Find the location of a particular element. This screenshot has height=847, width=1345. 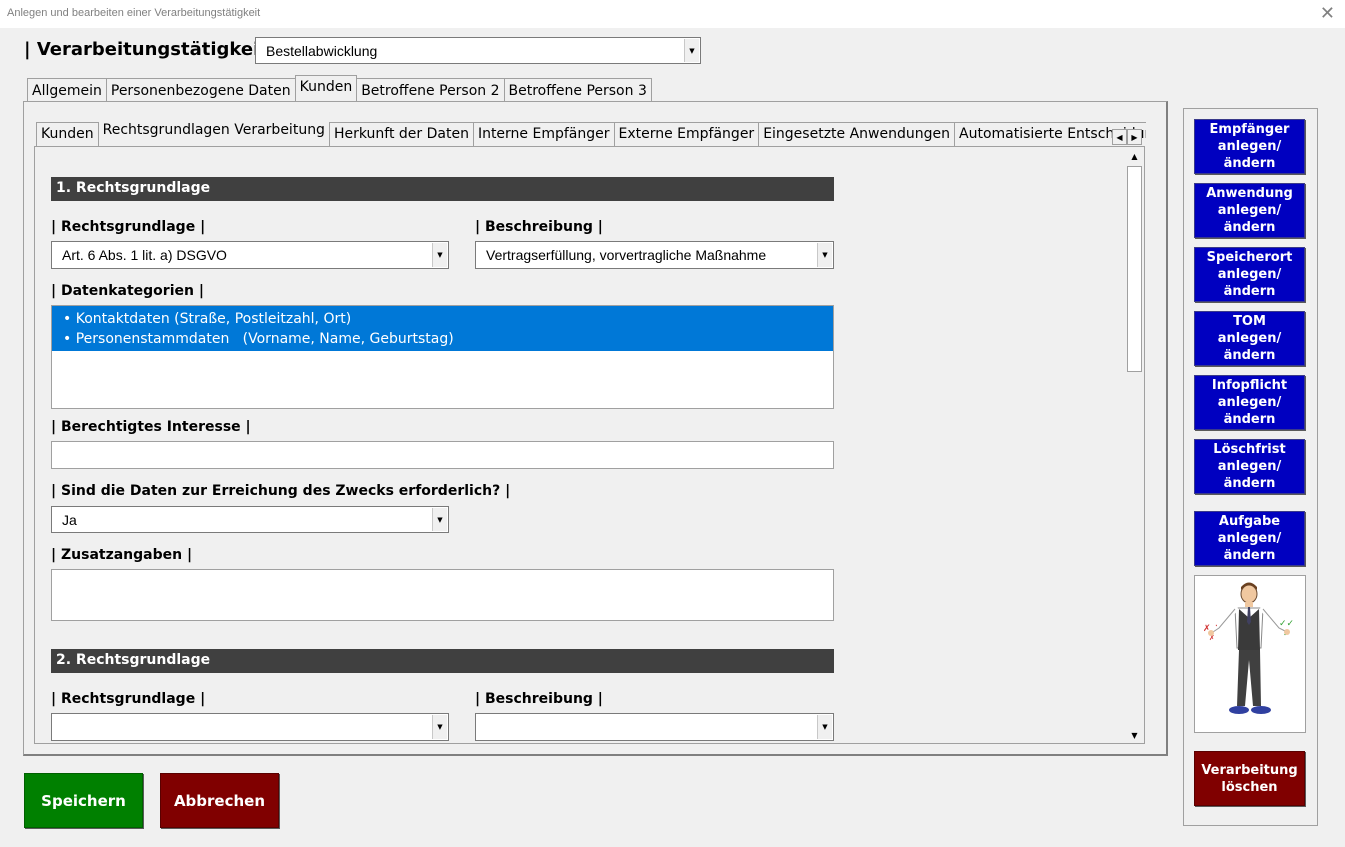

button-line: Empfänger is located at coordinates (1249, 129).